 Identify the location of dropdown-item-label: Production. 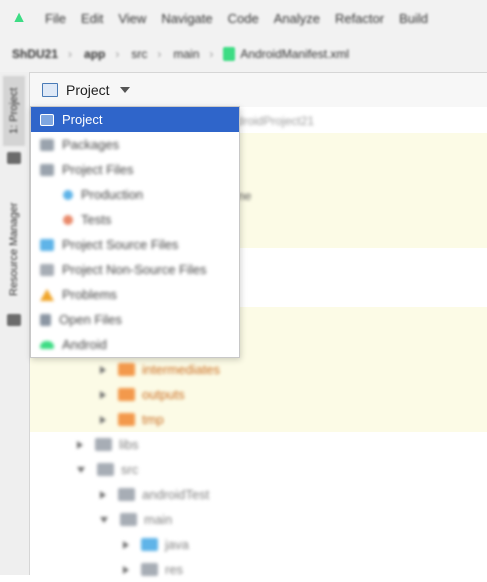
(112, 194).